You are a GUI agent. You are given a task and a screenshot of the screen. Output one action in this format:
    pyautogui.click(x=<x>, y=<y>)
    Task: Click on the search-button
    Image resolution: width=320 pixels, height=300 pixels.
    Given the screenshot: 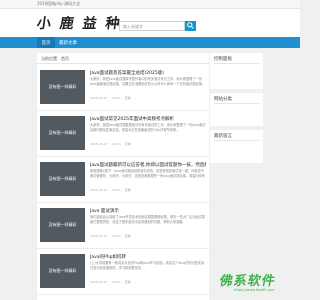 What is the action you would take?
    pyautogui.click(x=190, y=26)
    